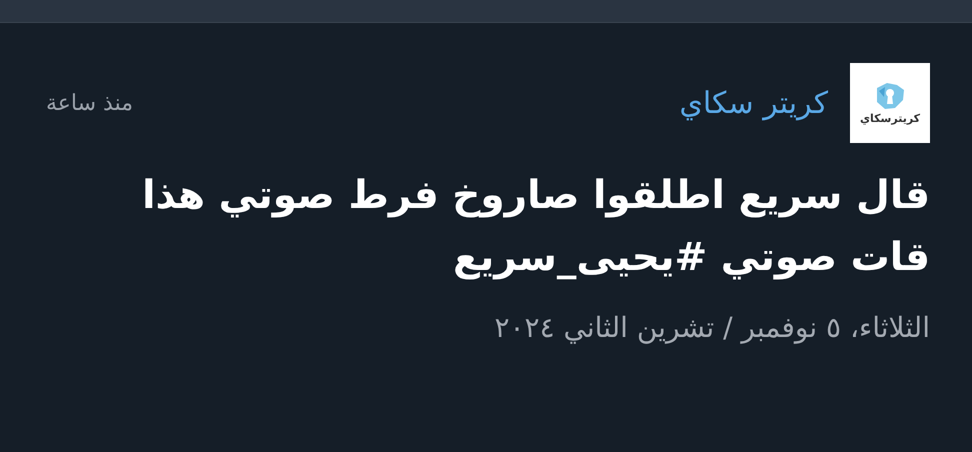 This screenshot has height=452, width=972. What do you see at coordinates (890, 118) in the screenshot?
I see `logo-text: كريترسكاي` at bounding box center [890, 118].